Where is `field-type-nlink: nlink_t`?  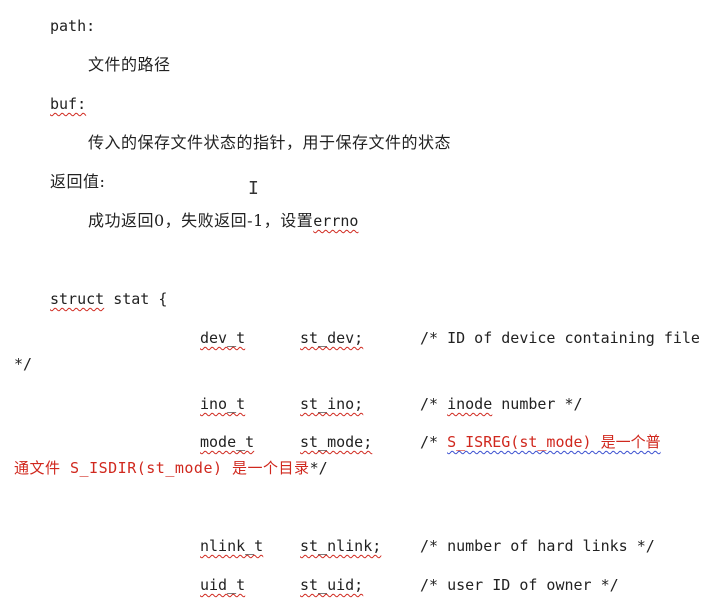 field-type-nlink: nlink_t is located at coordinates (232, 546).